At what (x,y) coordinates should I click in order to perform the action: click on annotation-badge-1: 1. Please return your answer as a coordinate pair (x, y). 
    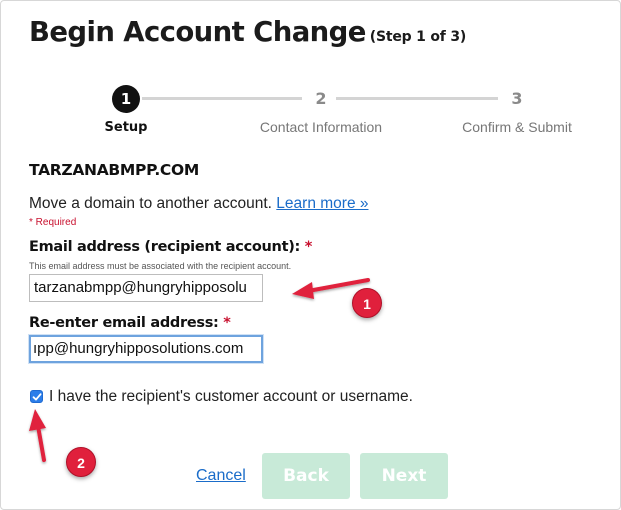
    Looking at the image, I should click on (367, 303).